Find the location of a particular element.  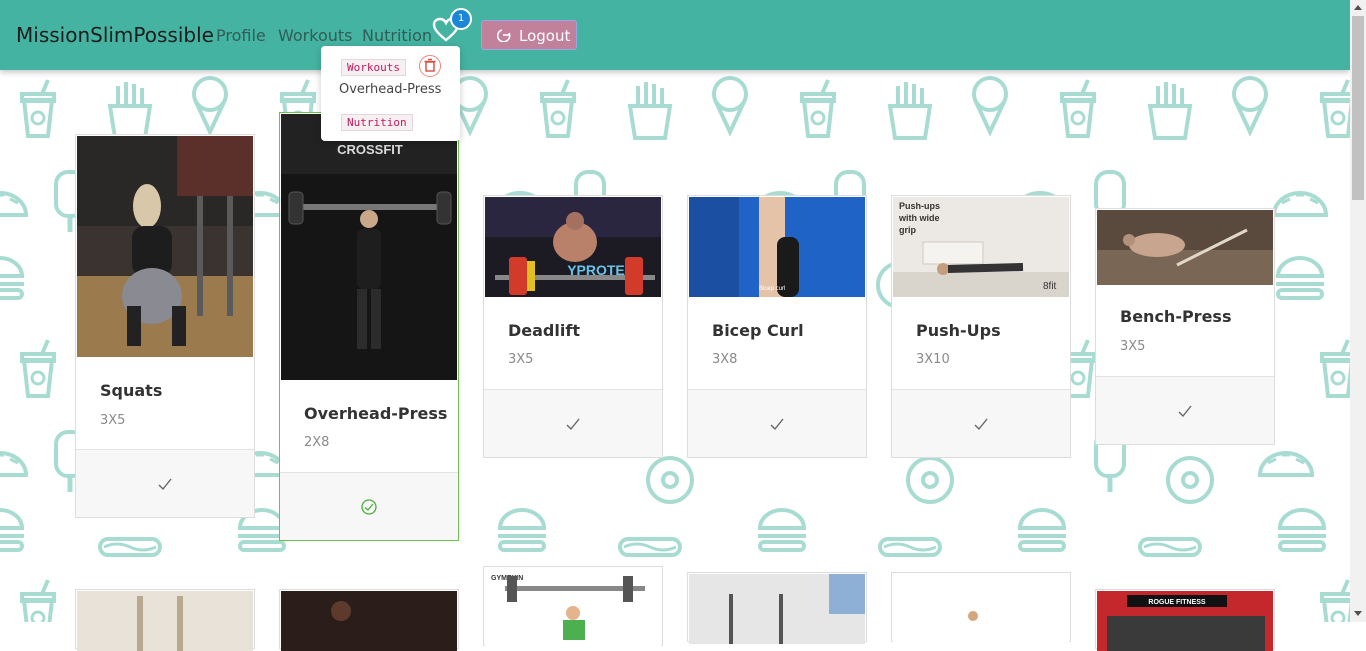

completed-check-circle-icon is located at coordinates (369, 507).